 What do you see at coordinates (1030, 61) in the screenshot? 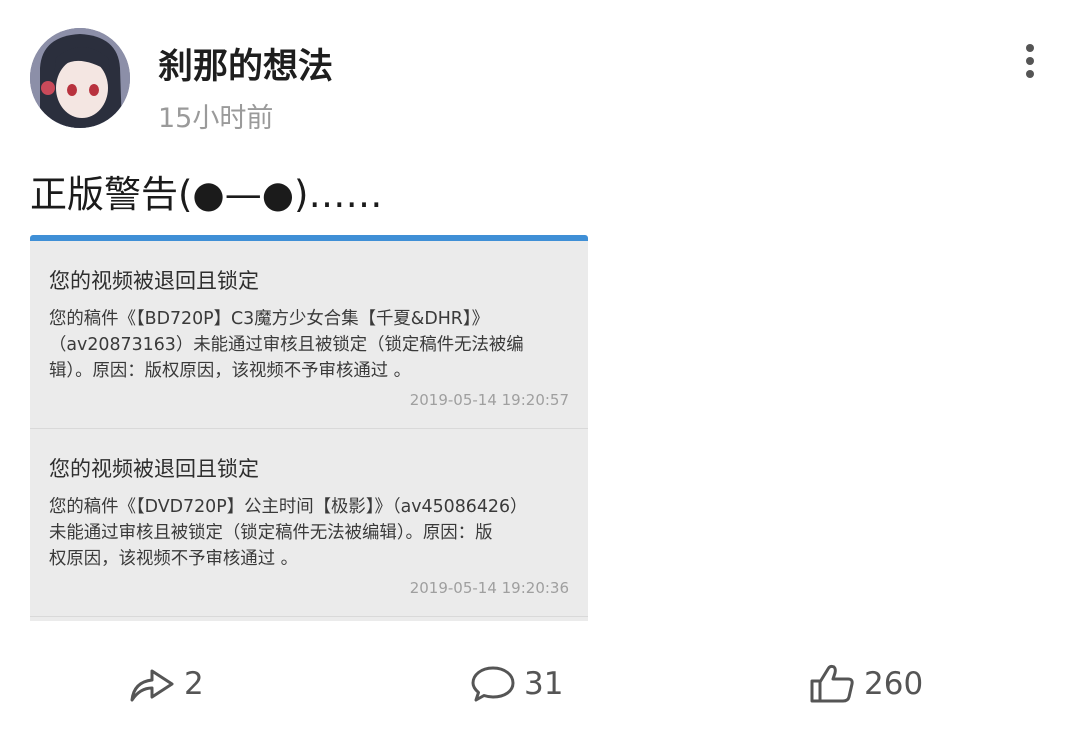
I see `more-options-button` at bounding box center [1030, 61].